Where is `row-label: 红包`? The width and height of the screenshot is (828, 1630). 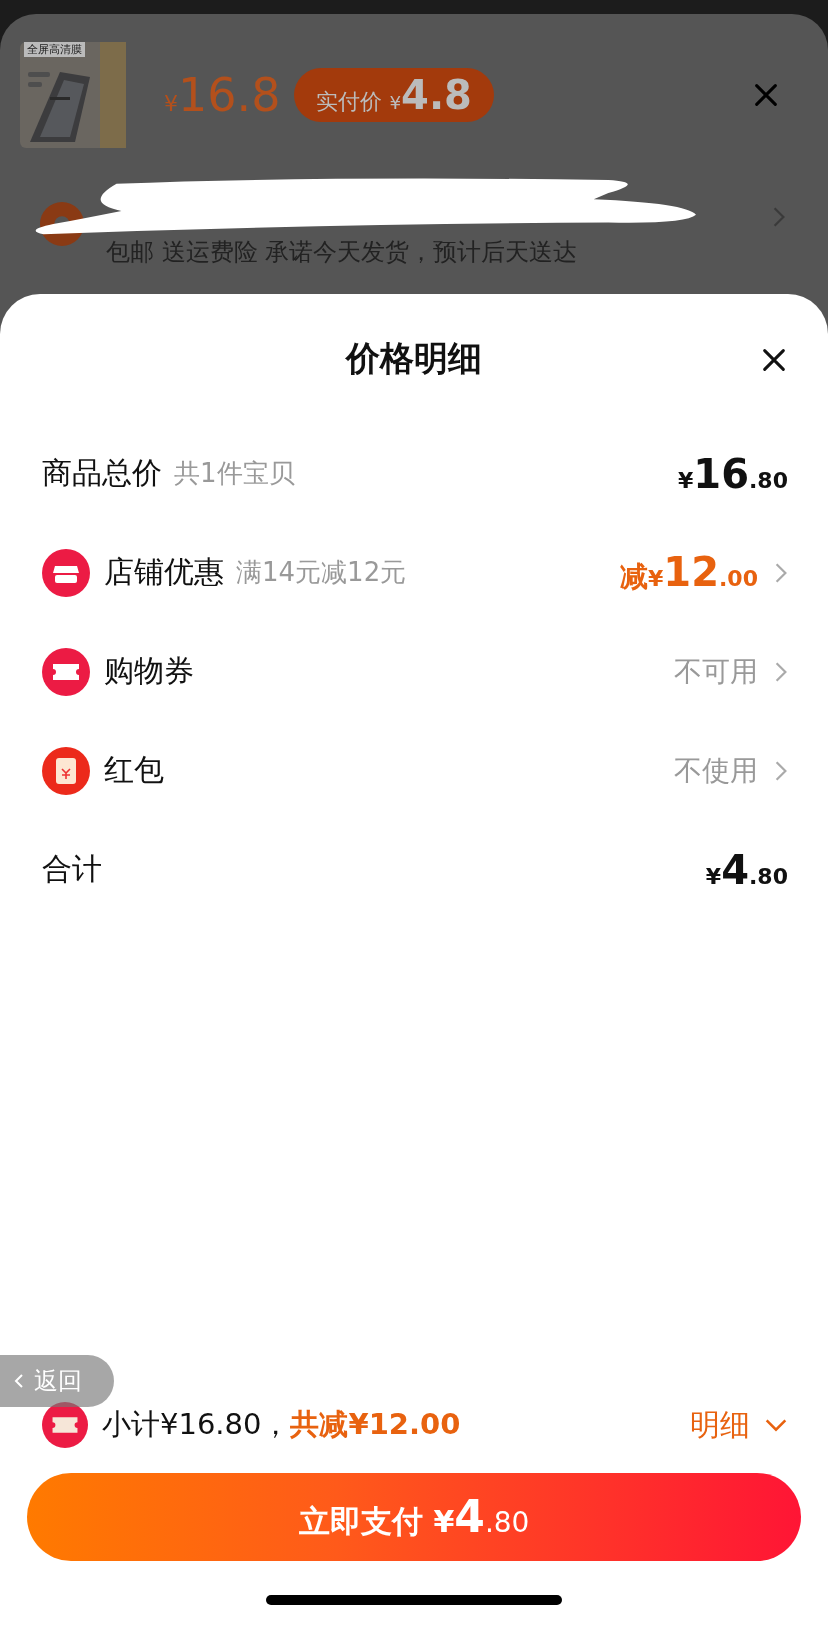 row-label: 红包 is located at coordinates (134, 770).